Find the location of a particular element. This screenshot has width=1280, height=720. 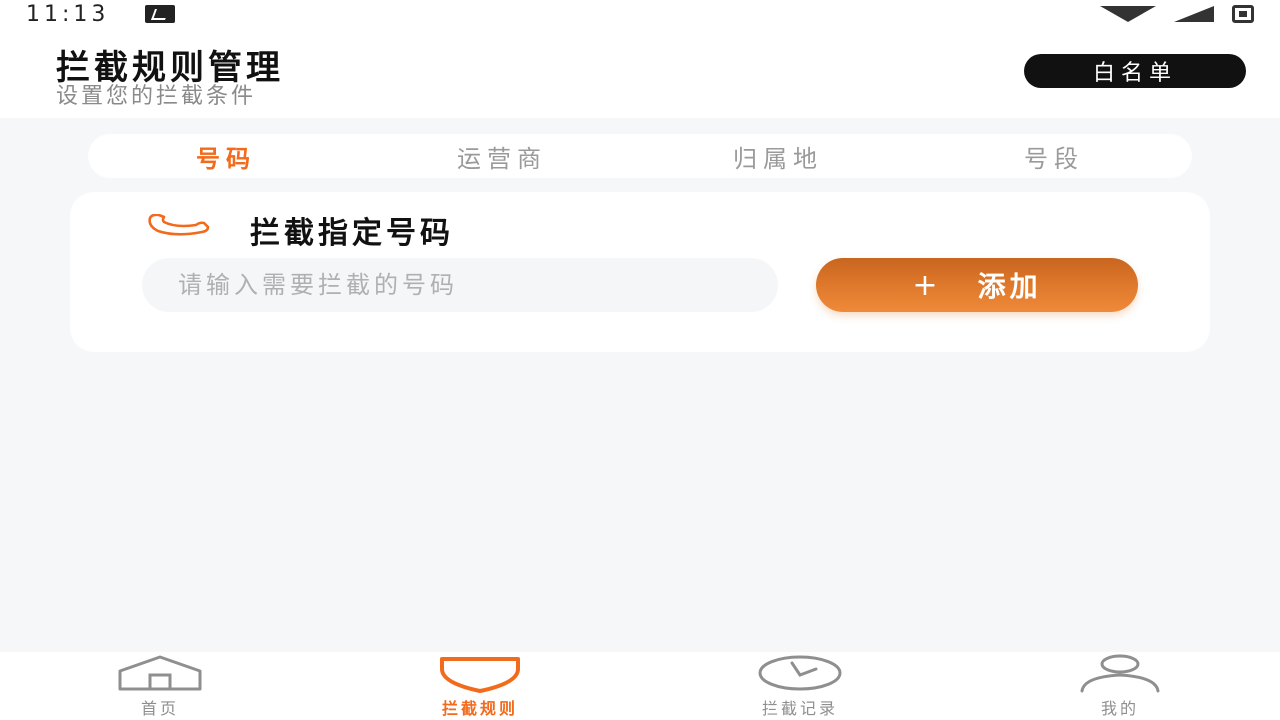

bottom-nav: 首页 拦截规则 拦截记录 我的 is located at coordinates (640, 686).